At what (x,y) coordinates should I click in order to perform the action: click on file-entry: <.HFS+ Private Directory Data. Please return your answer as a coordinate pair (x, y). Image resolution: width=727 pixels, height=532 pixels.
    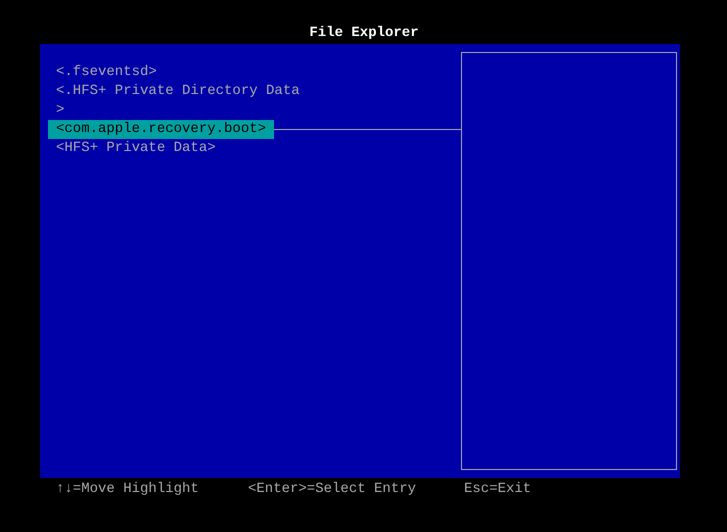
    Looking at the image, I should click on (178, 91).